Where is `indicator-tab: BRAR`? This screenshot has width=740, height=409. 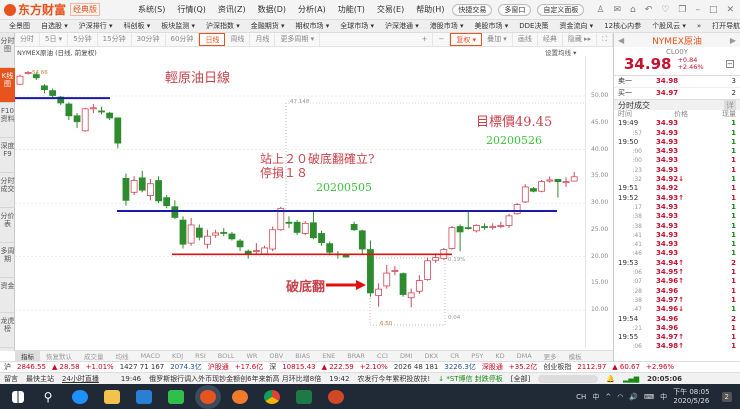 indicator-tab: BRAR is located at coordinates (356, 356).